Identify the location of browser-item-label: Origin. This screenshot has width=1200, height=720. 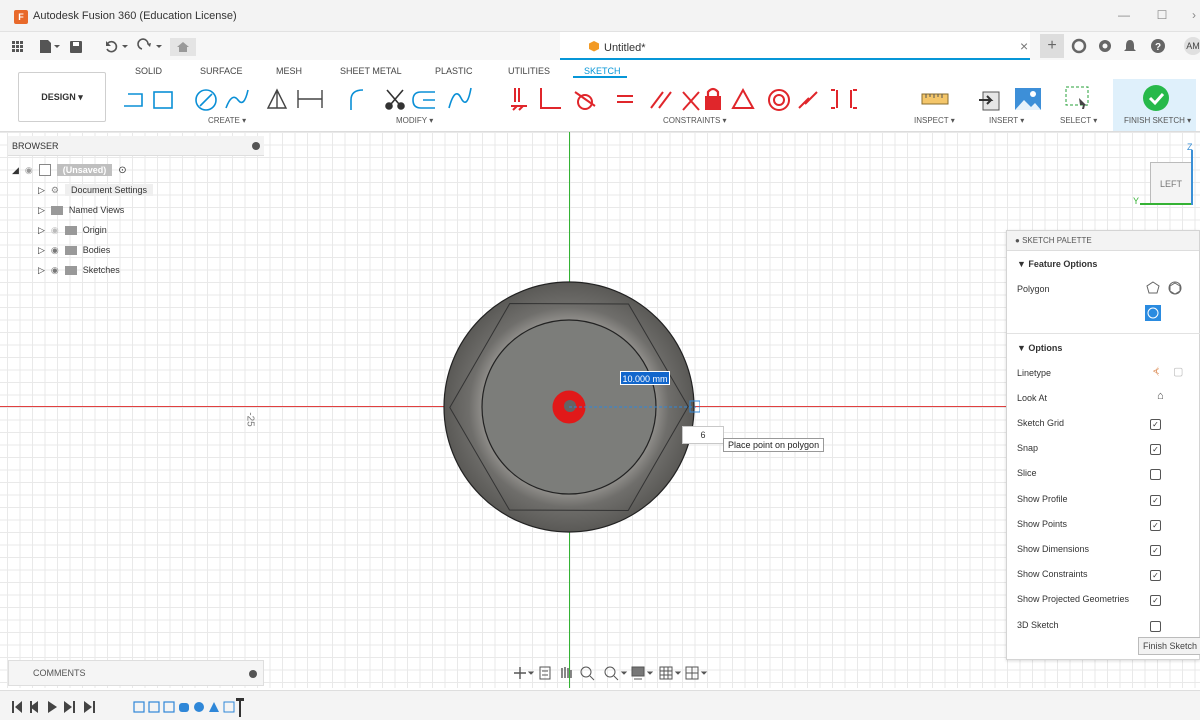
(94, 230).